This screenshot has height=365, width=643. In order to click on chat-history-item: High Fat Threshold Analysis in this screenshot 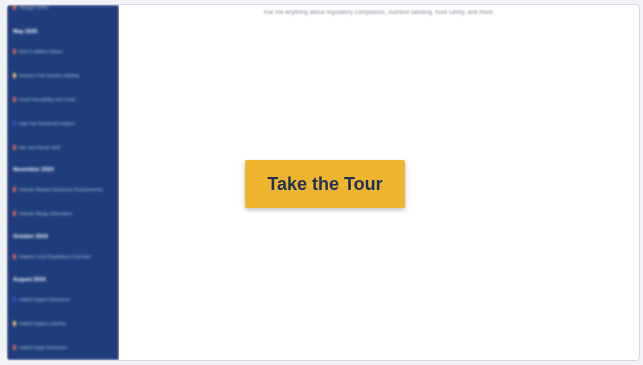, I will do `click(63, 123)`.